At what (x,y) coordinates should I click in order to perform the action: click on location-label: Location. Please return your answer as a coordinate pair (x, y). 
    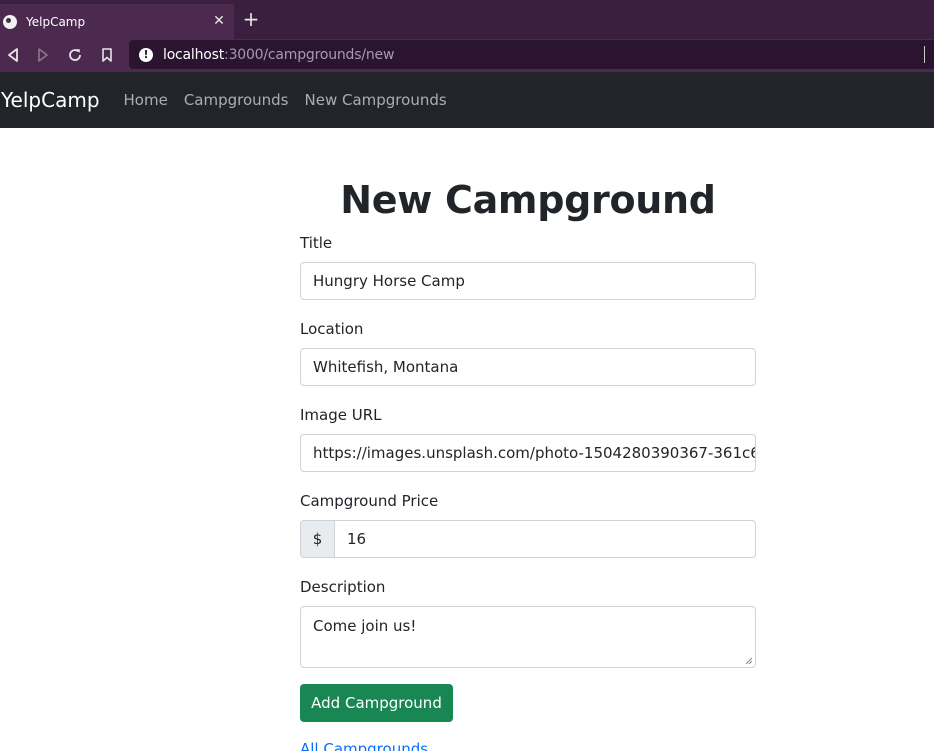
    Looking at the image, I should click on (332, 329).